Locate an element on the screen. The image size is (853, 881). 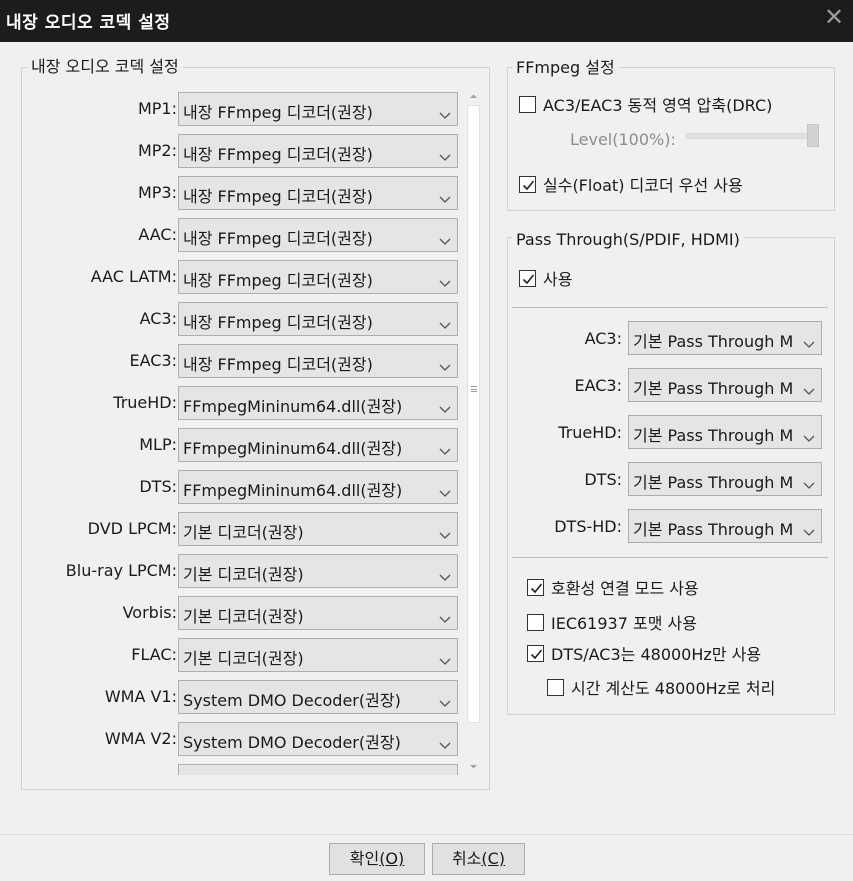
passthrough-label: EAC3: is located at coordinates (598, 385).